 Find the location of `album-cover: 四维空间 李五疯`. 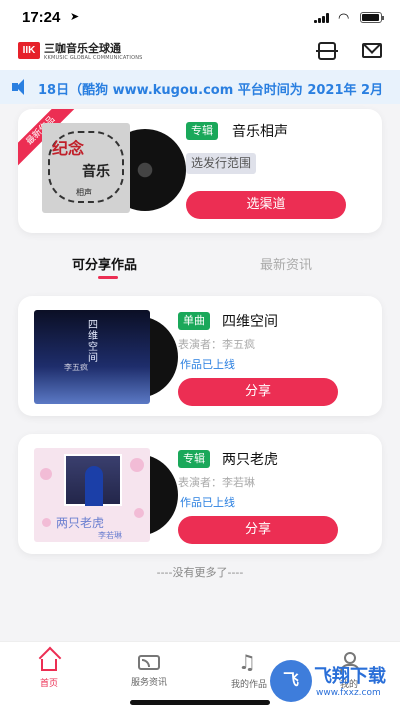

album-cover: 四维空间 李五疯 is located at coordinates (92, 357).